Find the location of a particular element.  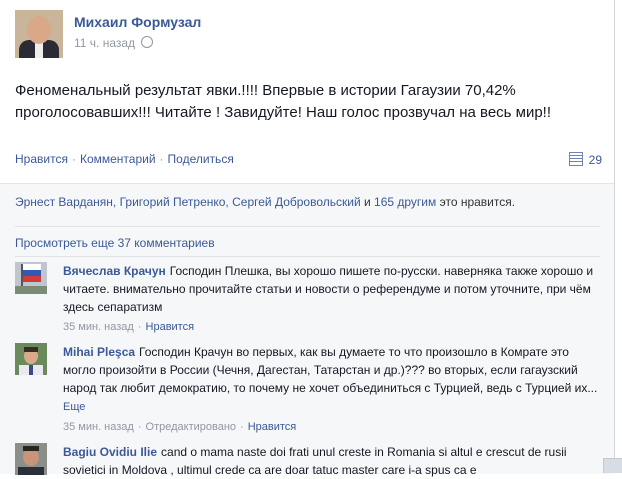

author-name: Михаил Формузал is located at coordinates (137, 22).